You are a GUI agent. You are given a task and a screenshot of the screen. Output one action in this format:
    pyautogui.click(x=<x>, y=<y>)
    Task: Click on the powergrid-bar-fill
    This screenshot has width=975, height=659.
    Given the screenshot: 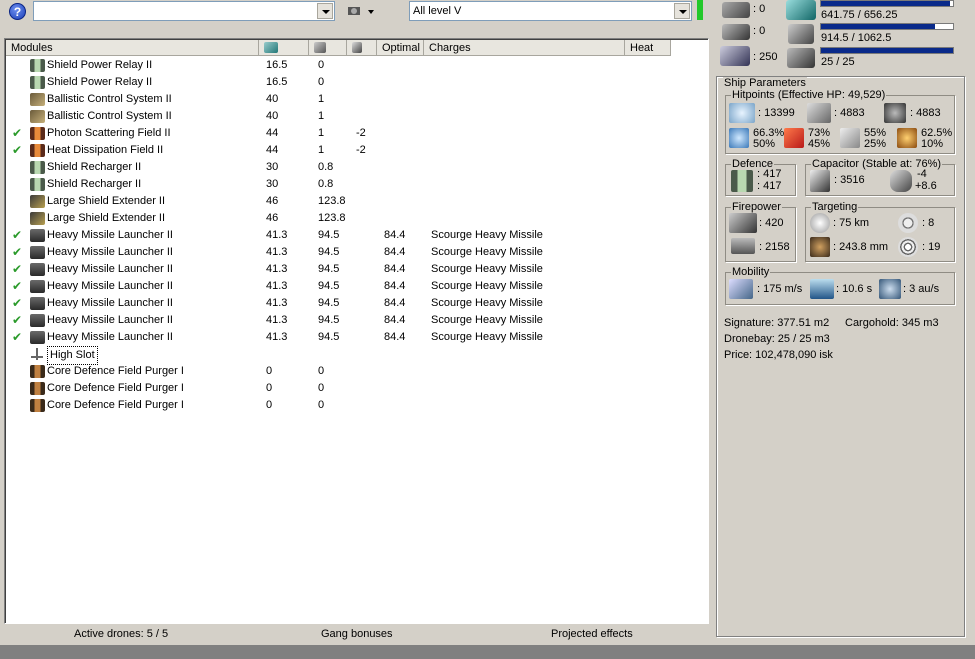 What is the action you would take?
    pyautogui.click(x=878, y=26)
    